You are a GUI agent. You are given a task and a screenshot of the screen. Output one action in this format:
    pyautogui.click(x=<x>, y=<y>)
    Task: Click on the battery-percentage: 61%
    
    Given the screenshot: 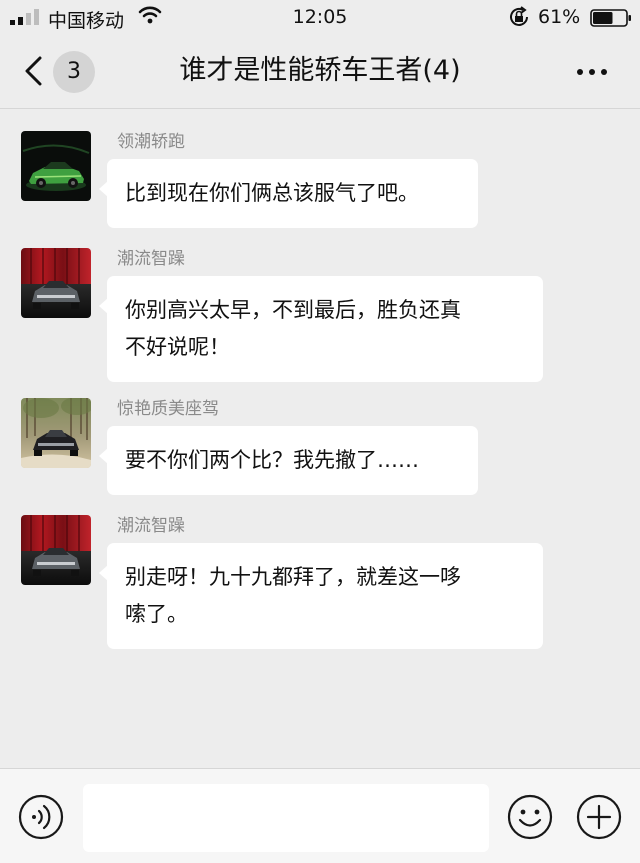 What is the action you would take?
    pyautogui.click(x=559, y=17)
    